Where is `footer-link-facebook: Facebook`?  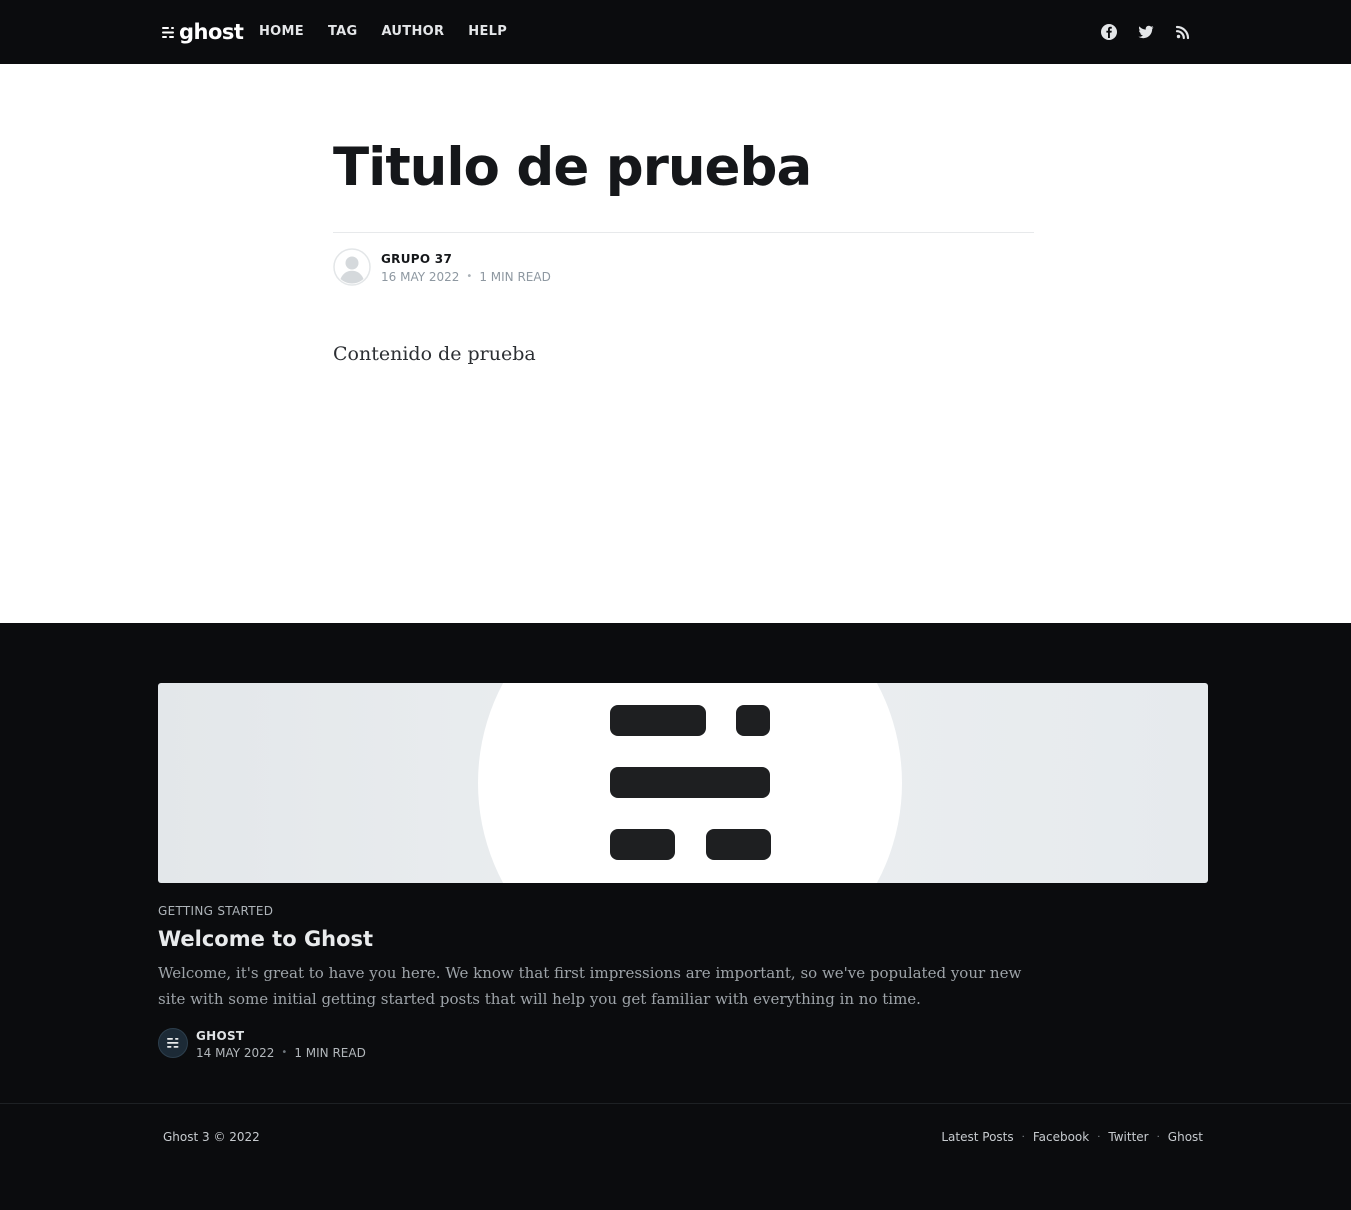
footer-link-facebook: Facebook is located at coordinates (1061, 1137).